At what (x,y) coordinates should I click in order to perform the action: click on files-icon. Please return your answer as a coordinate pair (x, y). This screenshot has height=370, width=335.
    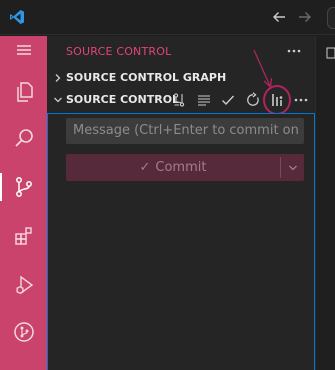
    Looking at the image, I should click on (24, 92).